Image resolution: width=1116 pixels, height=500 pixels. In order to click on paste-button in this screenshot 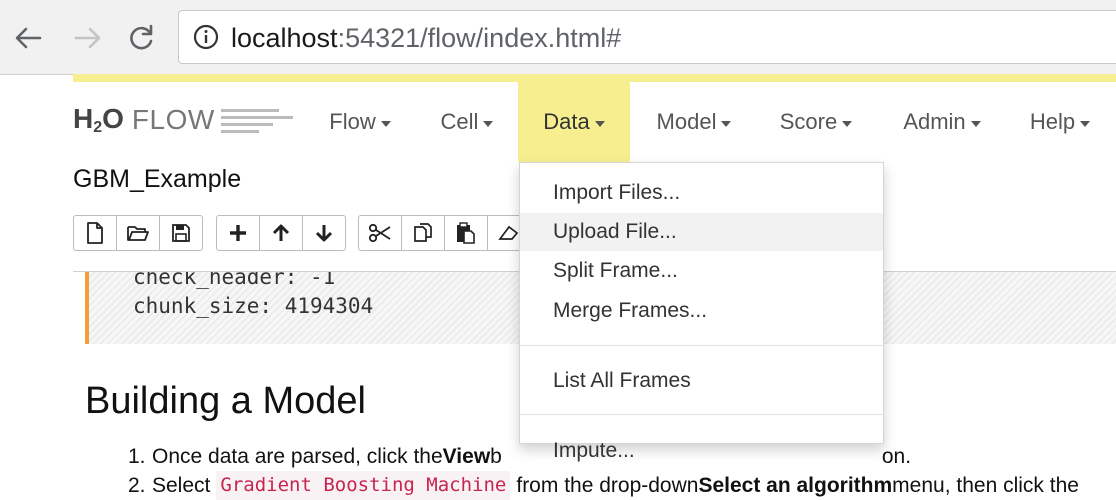, I will do `click(466, 233)`.